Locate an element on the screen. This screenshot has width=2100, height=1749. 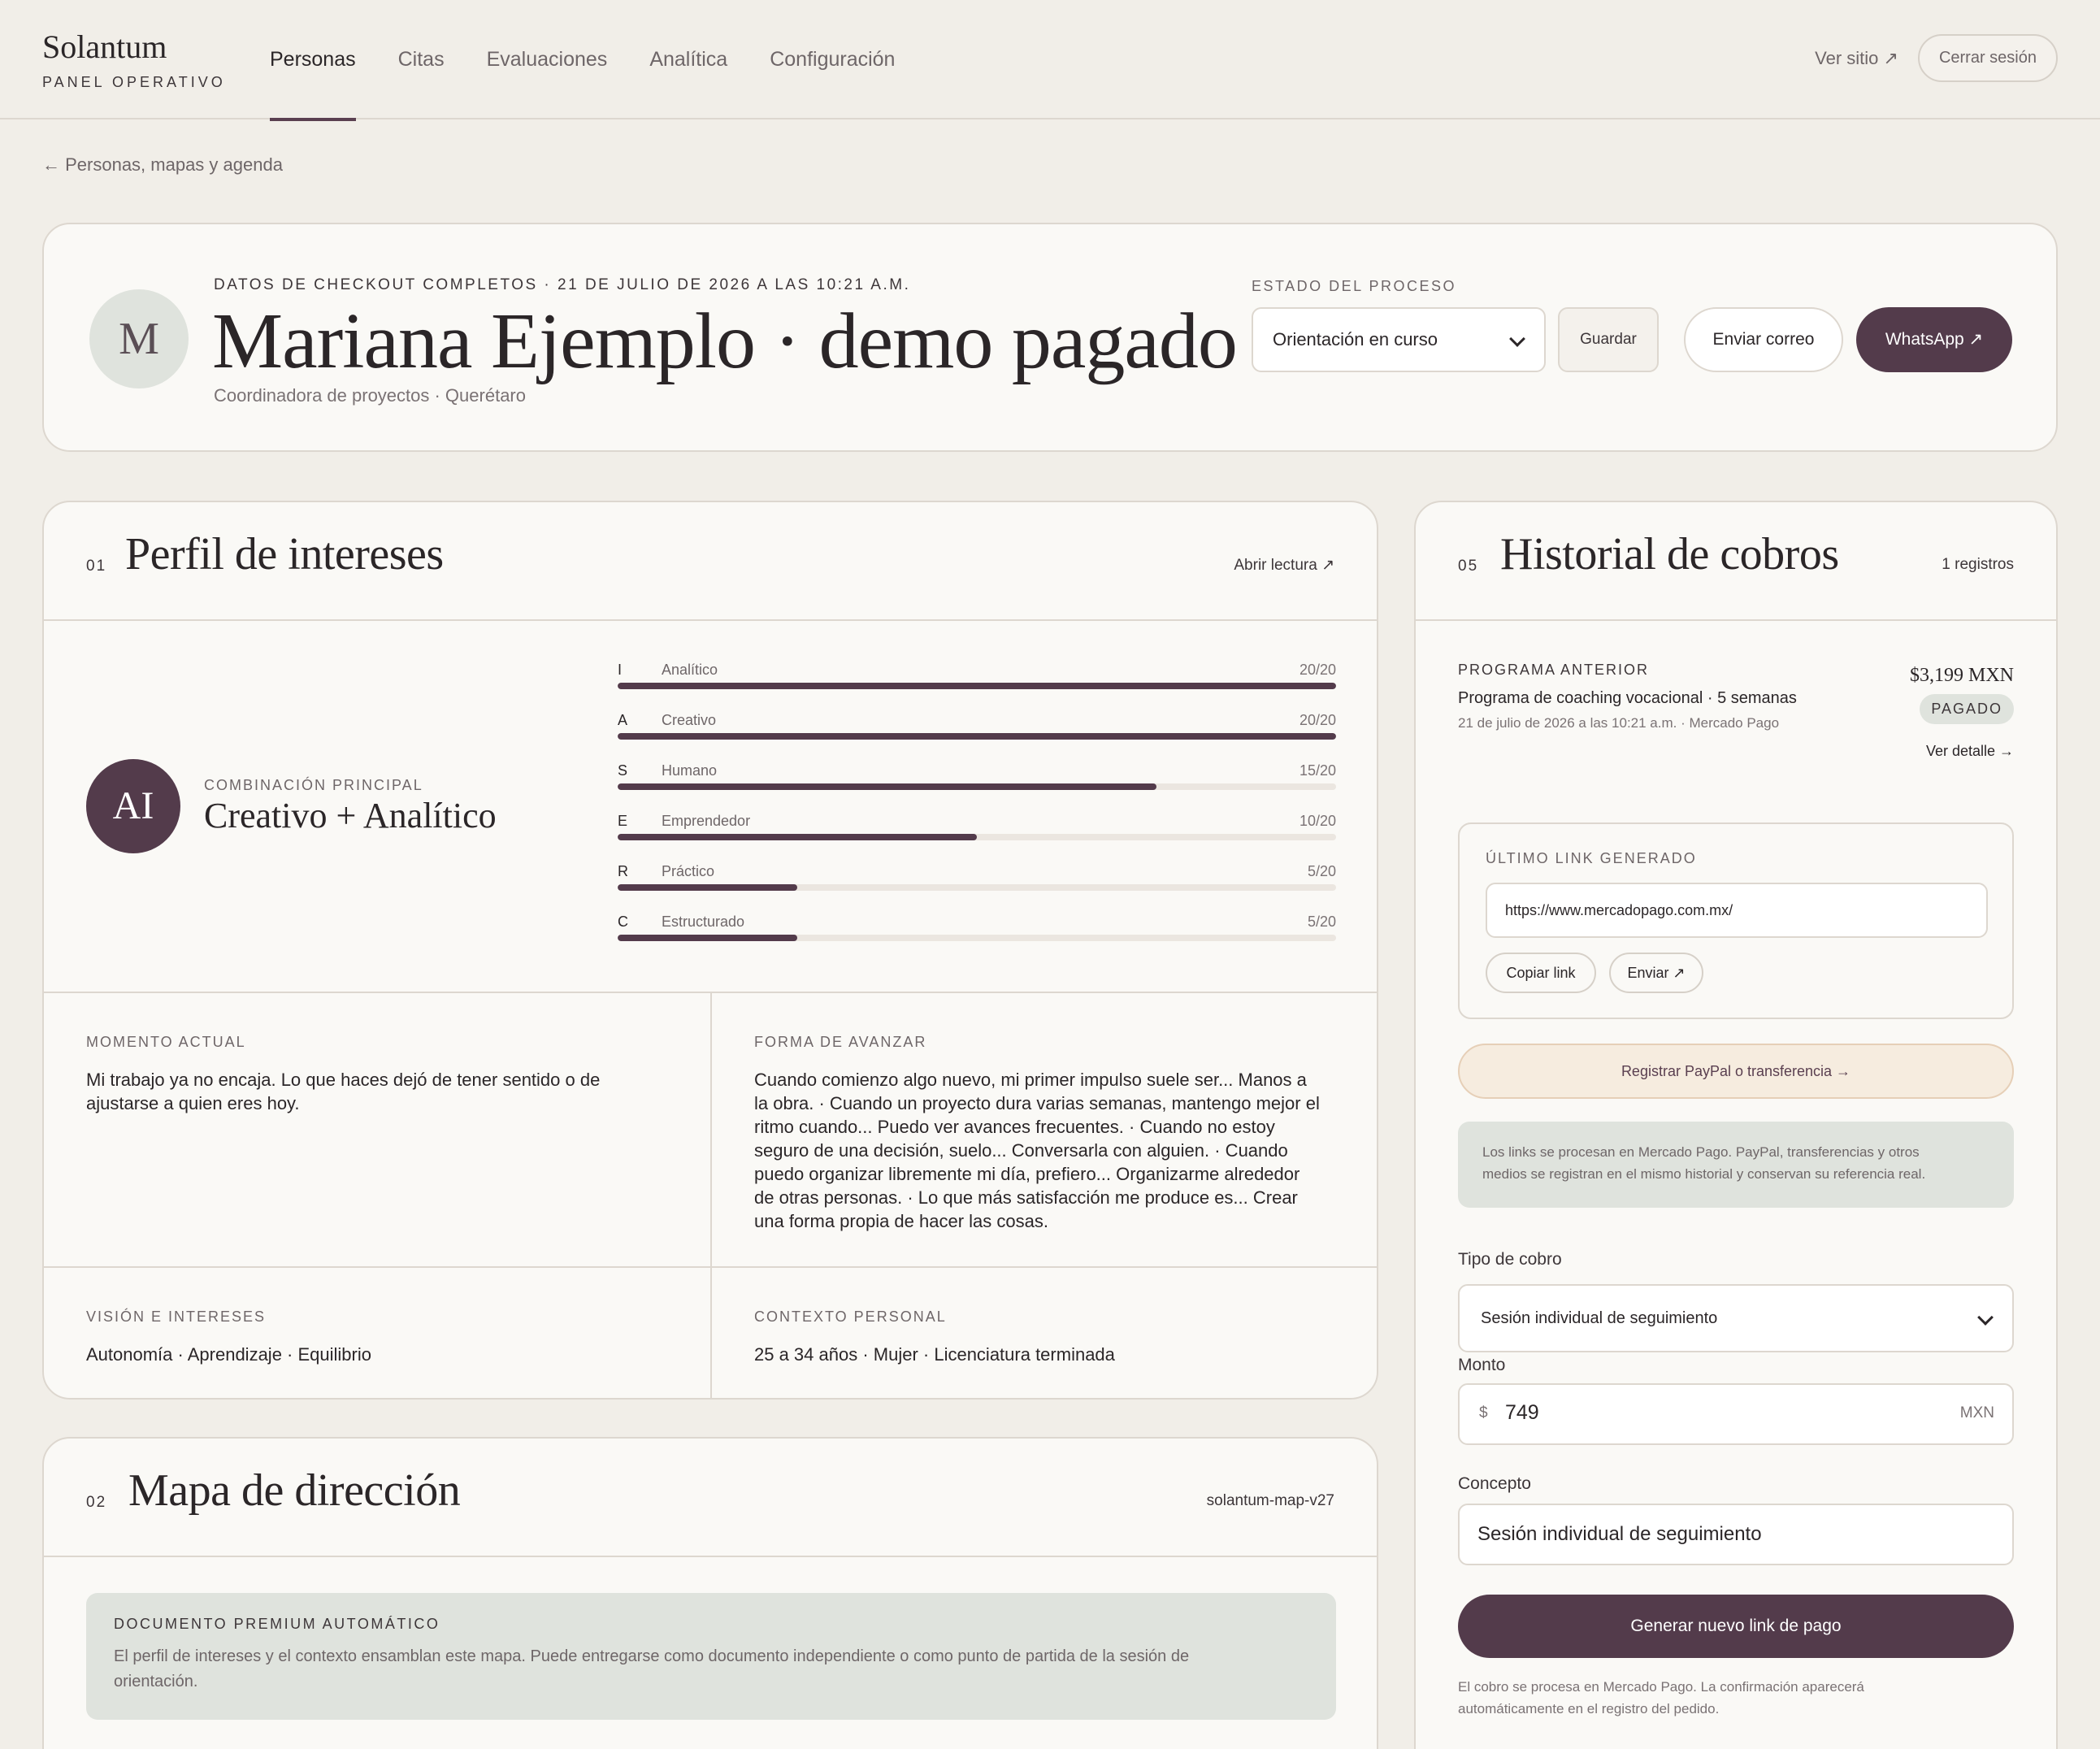
perfil-header: 01 Perfil de intereses Abrir lectura ↗ is located at coordinates (710, 561).